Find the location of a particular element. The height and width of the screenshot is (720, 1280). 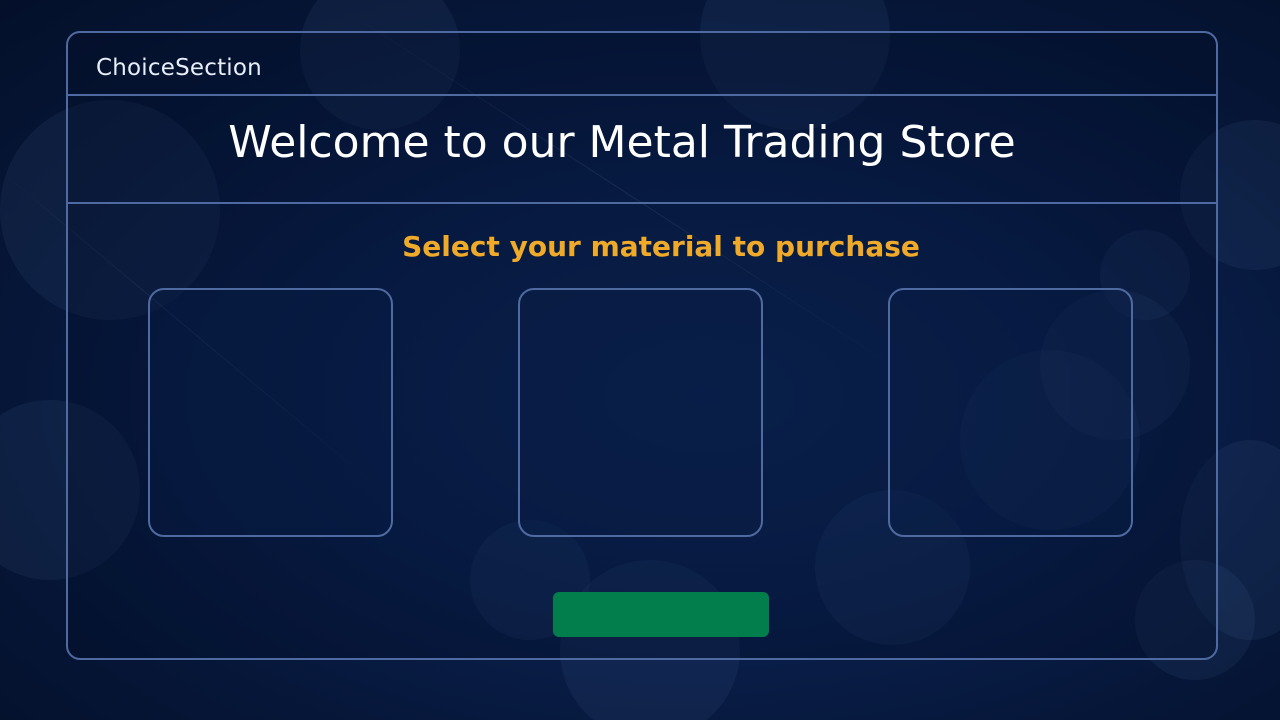

purchase-button is located at coordinates (661, 614).